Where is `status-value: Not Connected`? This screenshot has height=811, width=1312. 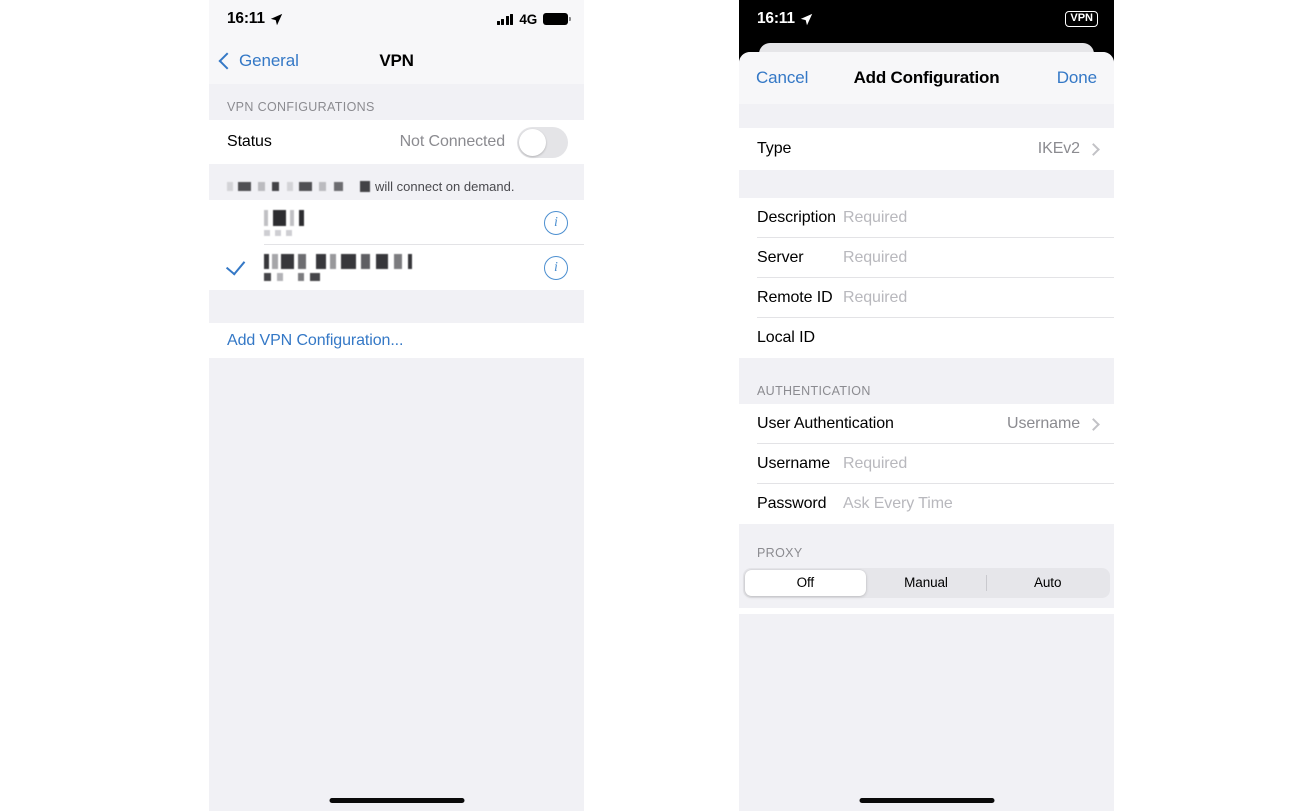 status-value: Not Connected is located at coordinates (452, 141).